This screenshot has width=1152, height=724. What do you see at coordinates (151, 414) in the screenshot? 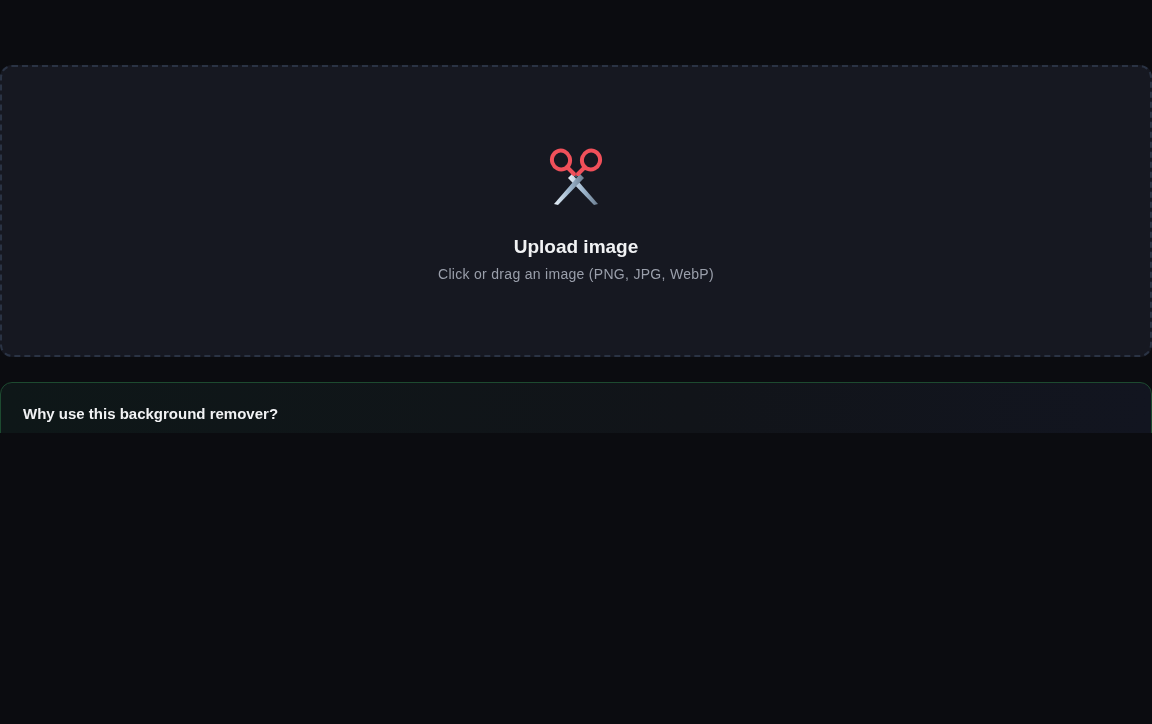
I see `info-card-title: Why use this background remover?` at bounding box center [151, 414].